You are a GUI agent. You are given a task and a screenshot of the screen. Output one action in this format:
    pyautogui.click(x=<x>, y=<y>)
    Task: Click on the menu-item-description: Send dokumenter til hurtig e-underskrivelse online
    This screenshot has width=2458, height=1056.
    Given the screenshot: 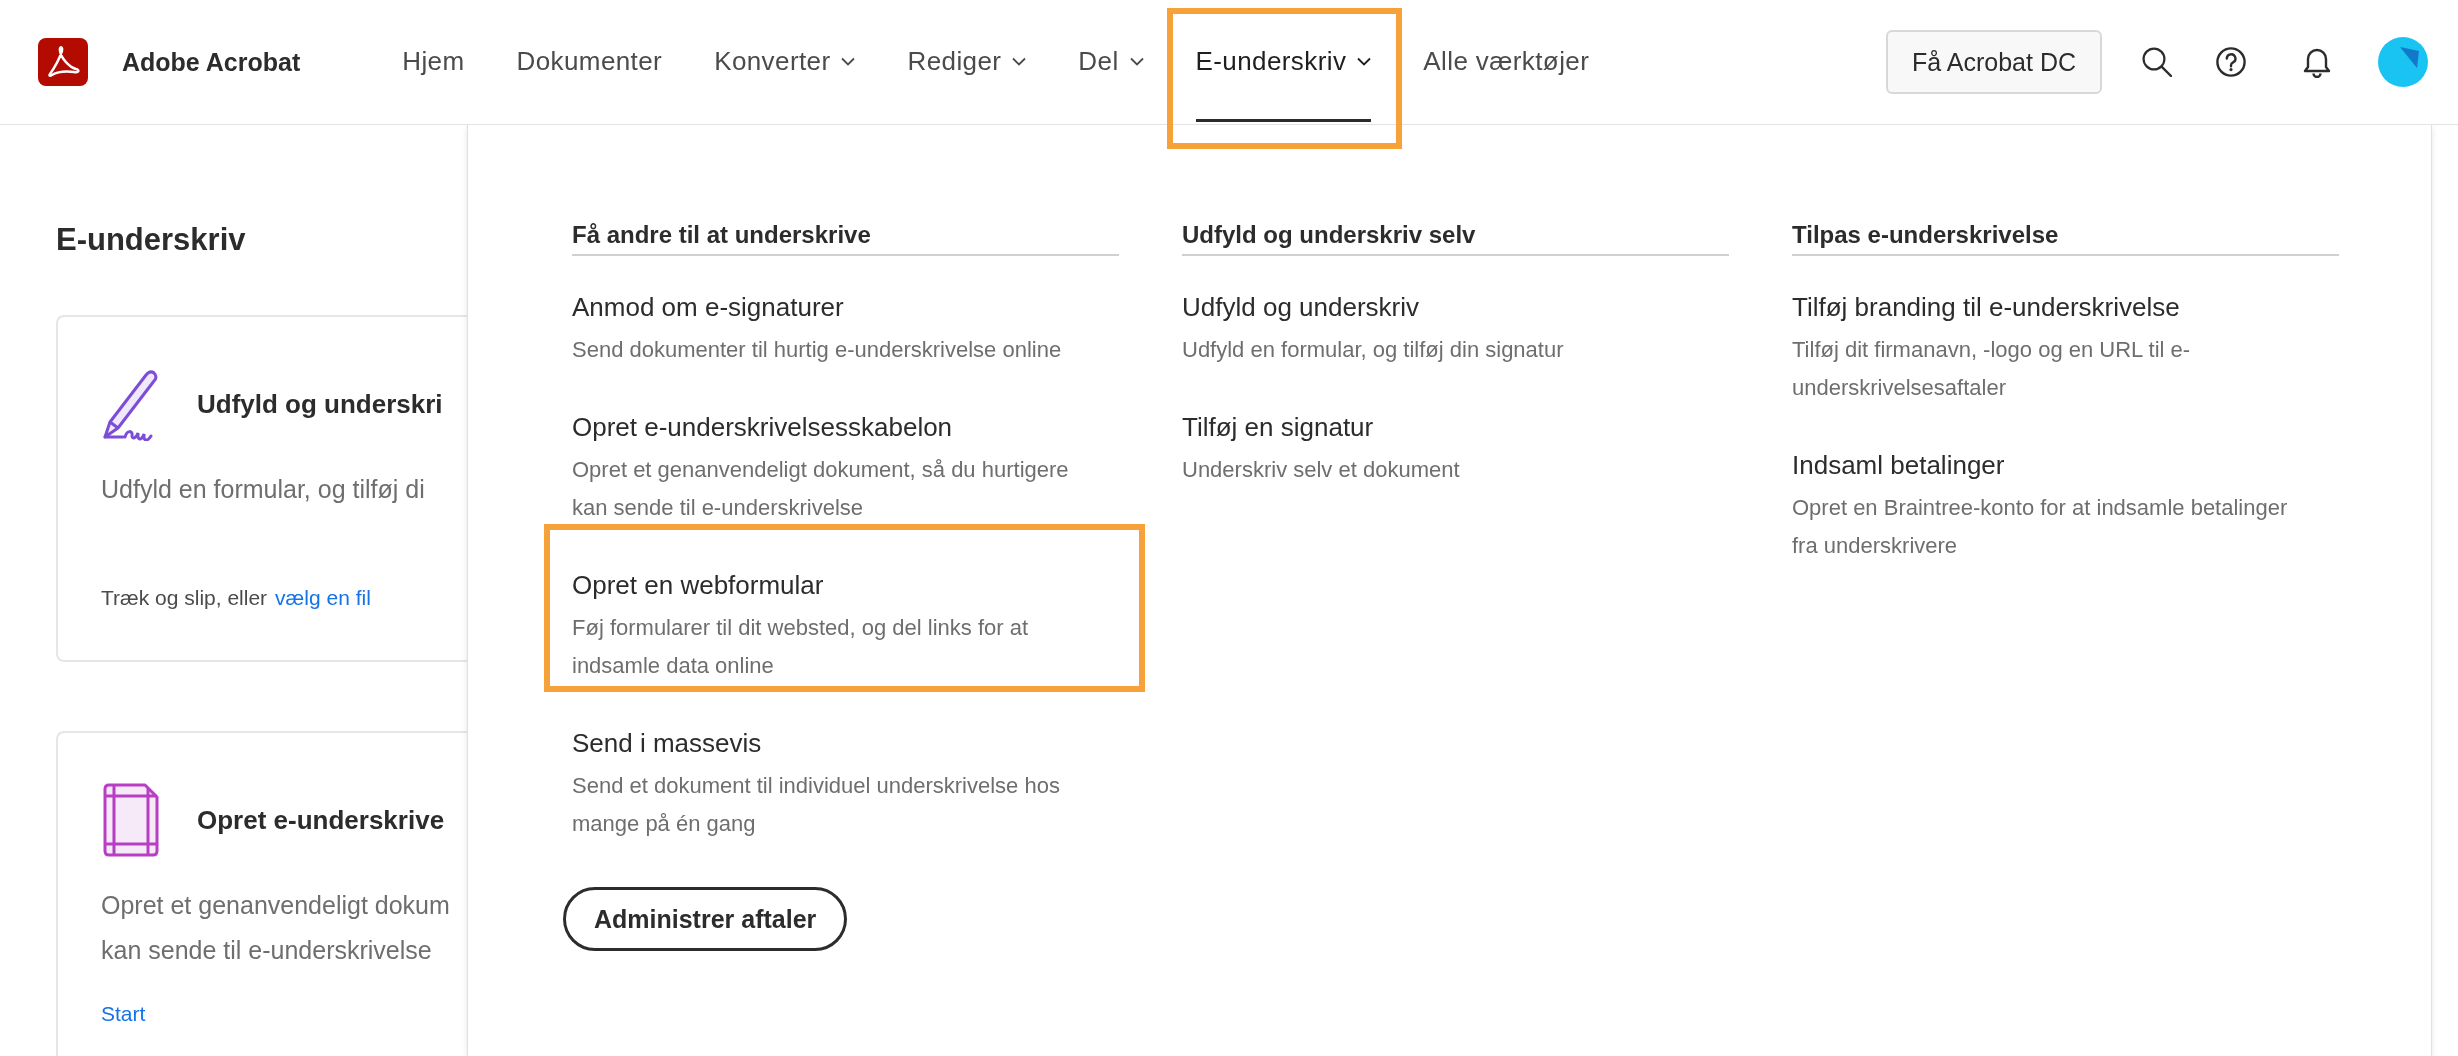 What is the action you would take?
    pyautogui.click(x=817, y=350)
    